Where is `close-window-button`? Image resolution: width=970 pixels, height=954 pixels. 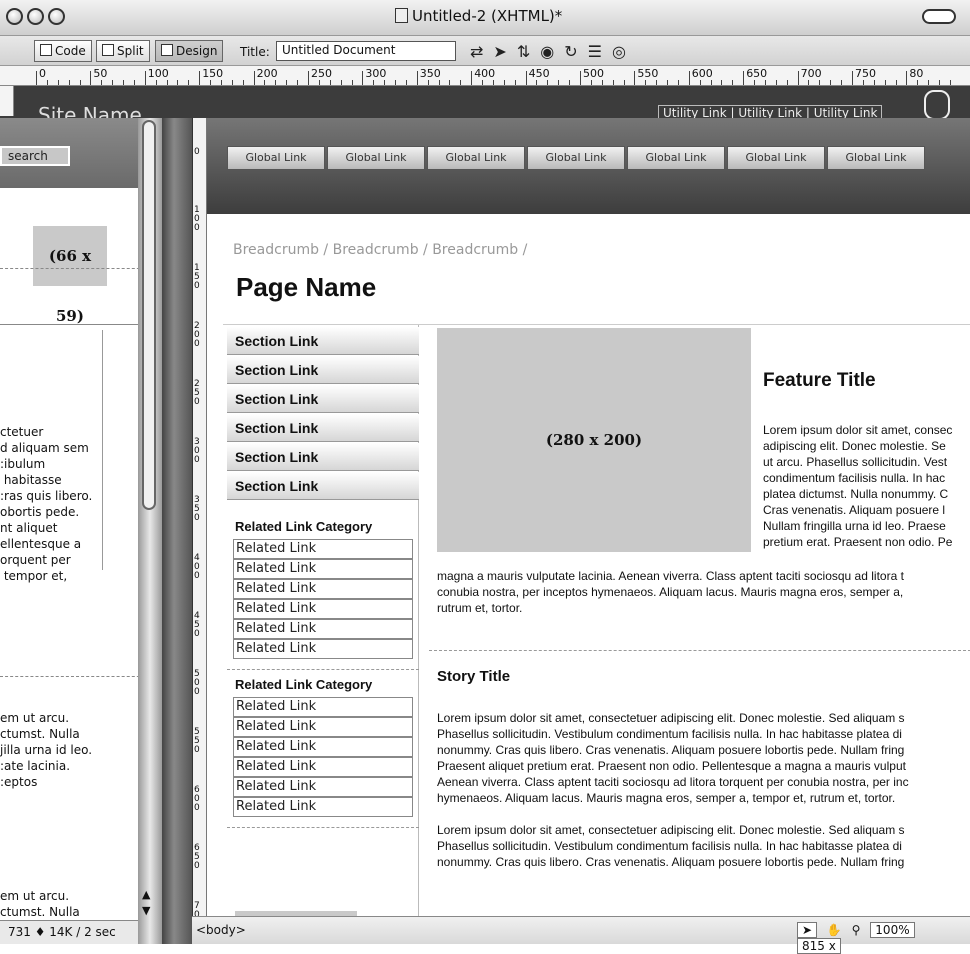 close-window-button is located at coordinates (14, 16).